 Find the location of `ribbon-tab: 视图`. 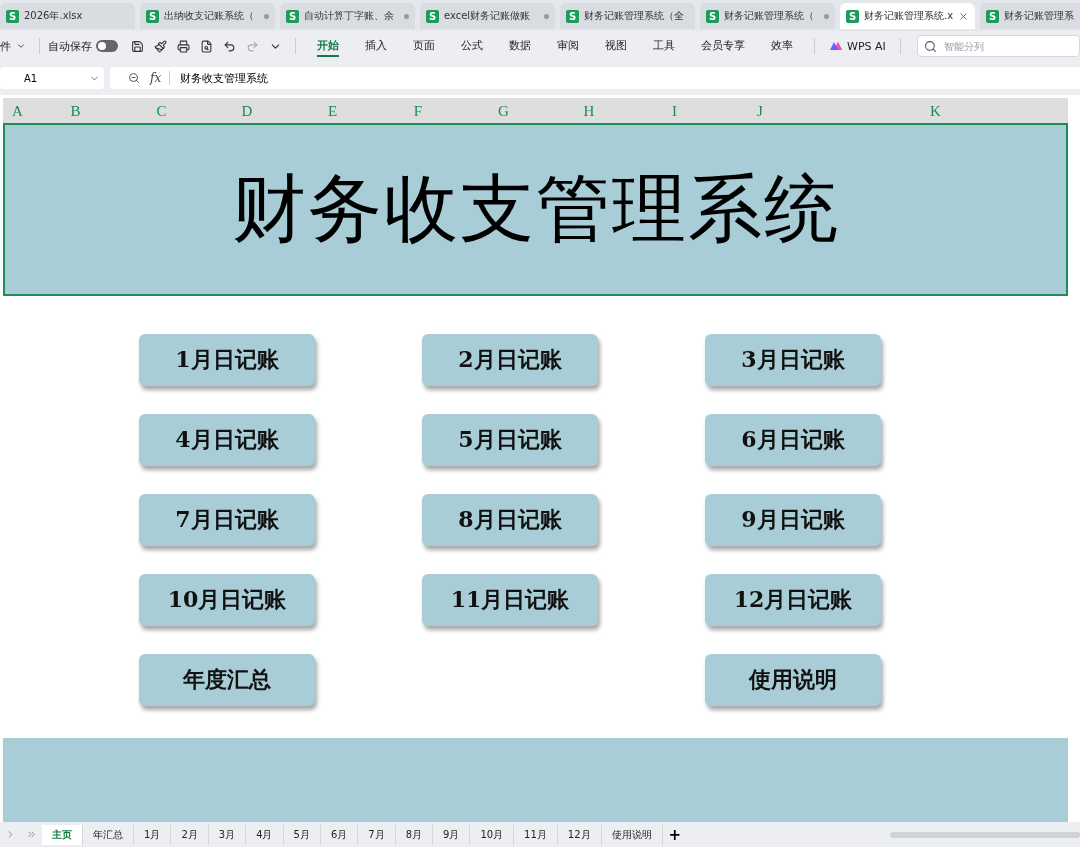

ribbon-tab: 视图 is located at coordinates (616, 46).